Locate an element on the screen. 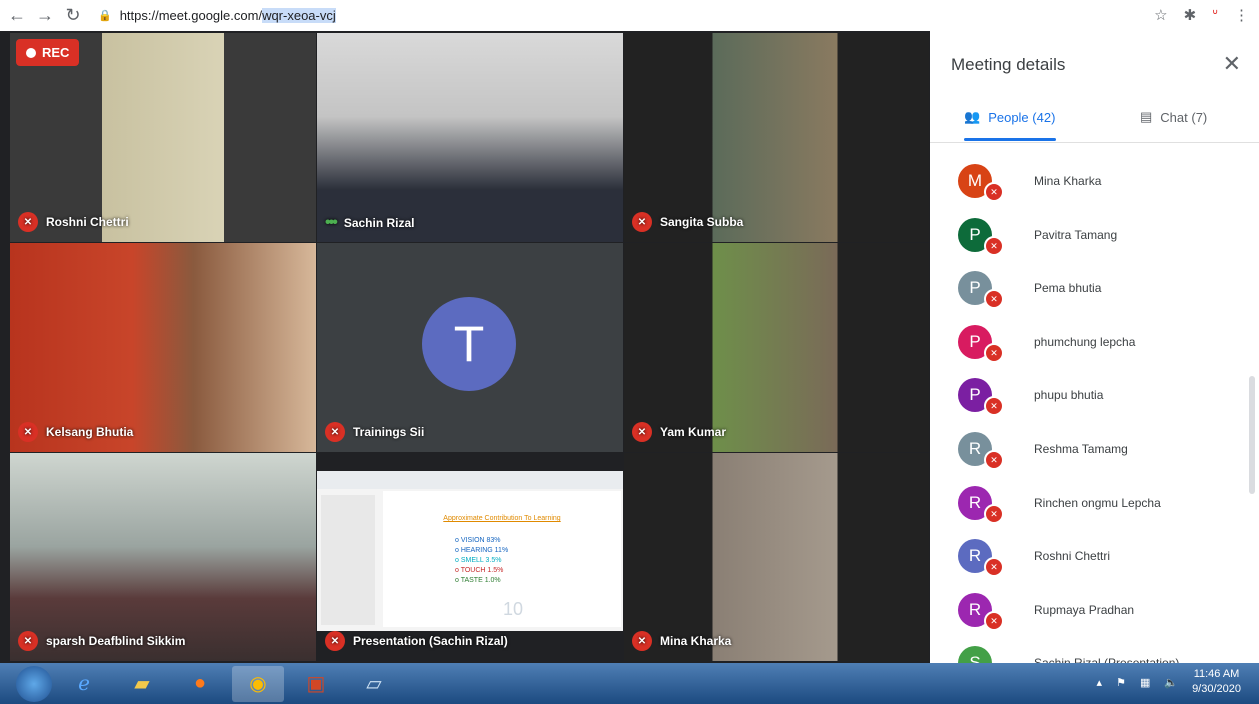  slide-thumbnails is located at coordinates (348, 560).